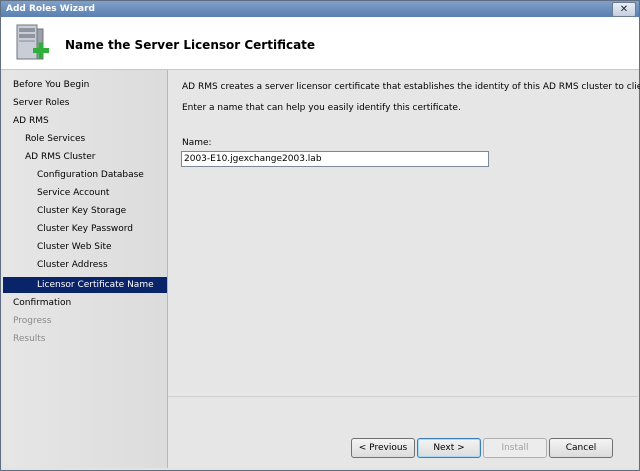  What do you see at coordinates (73, 193) in the screenshot?
I see `step-service-account: Service Account` at bounding box center [73, 193].